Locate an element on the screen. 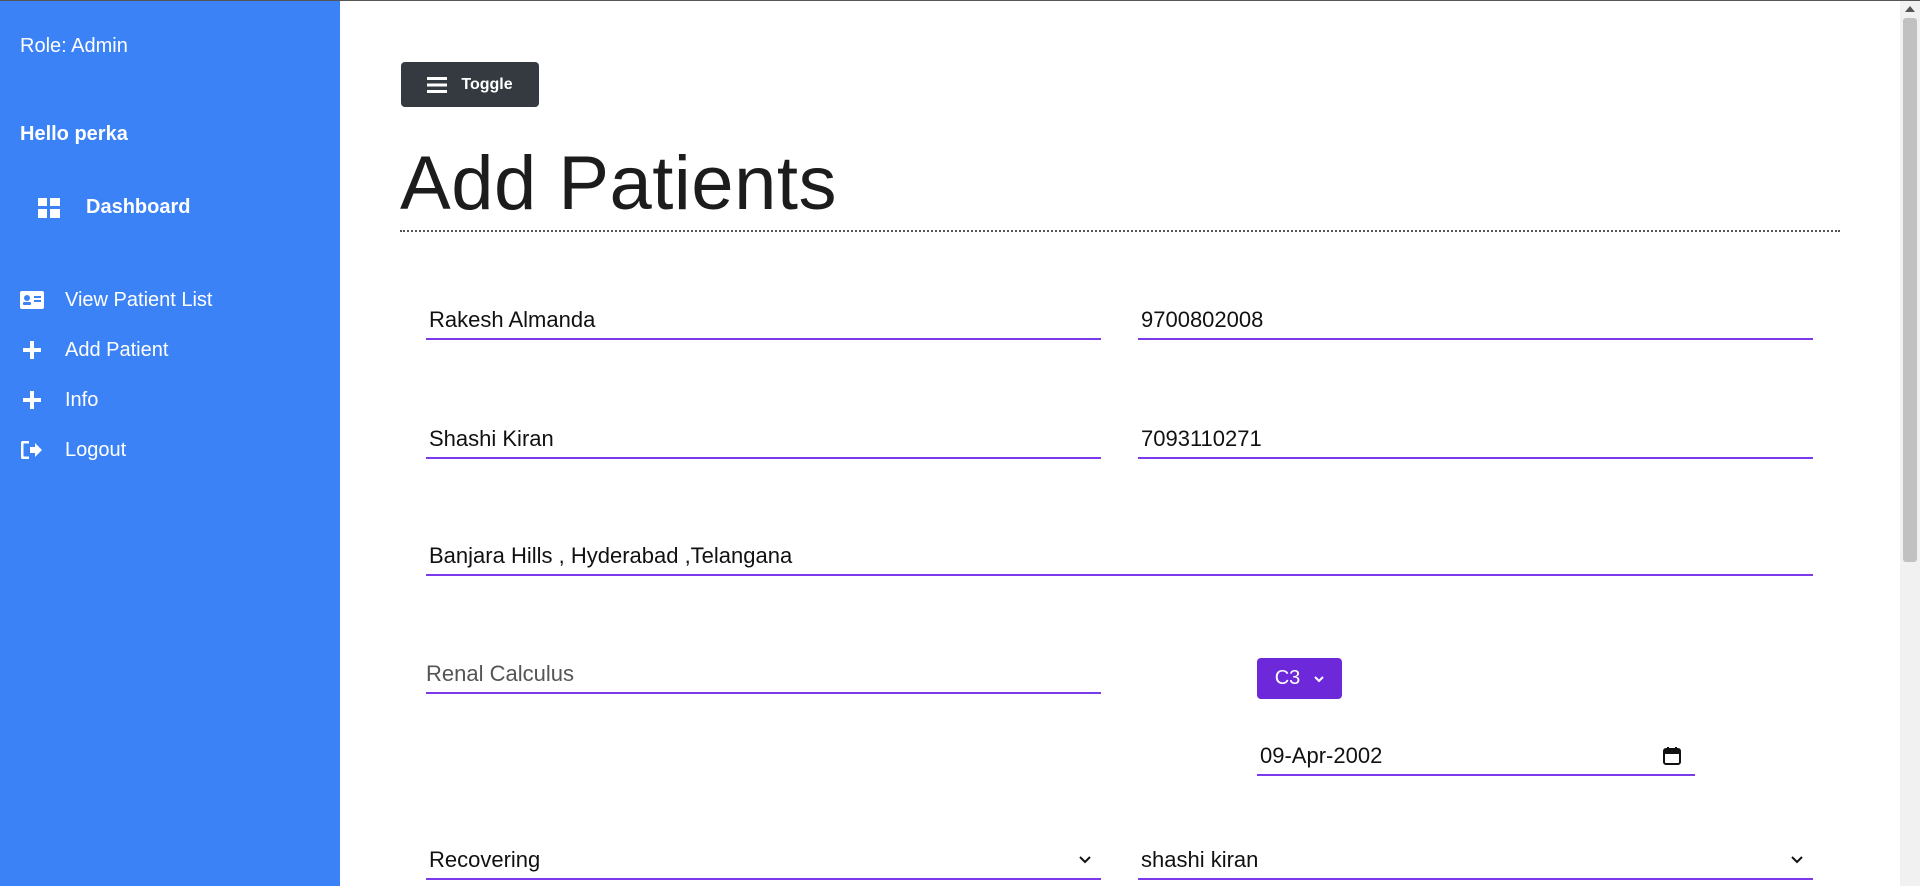  role-label: Role: Admin is located at coordinates (74, 46).